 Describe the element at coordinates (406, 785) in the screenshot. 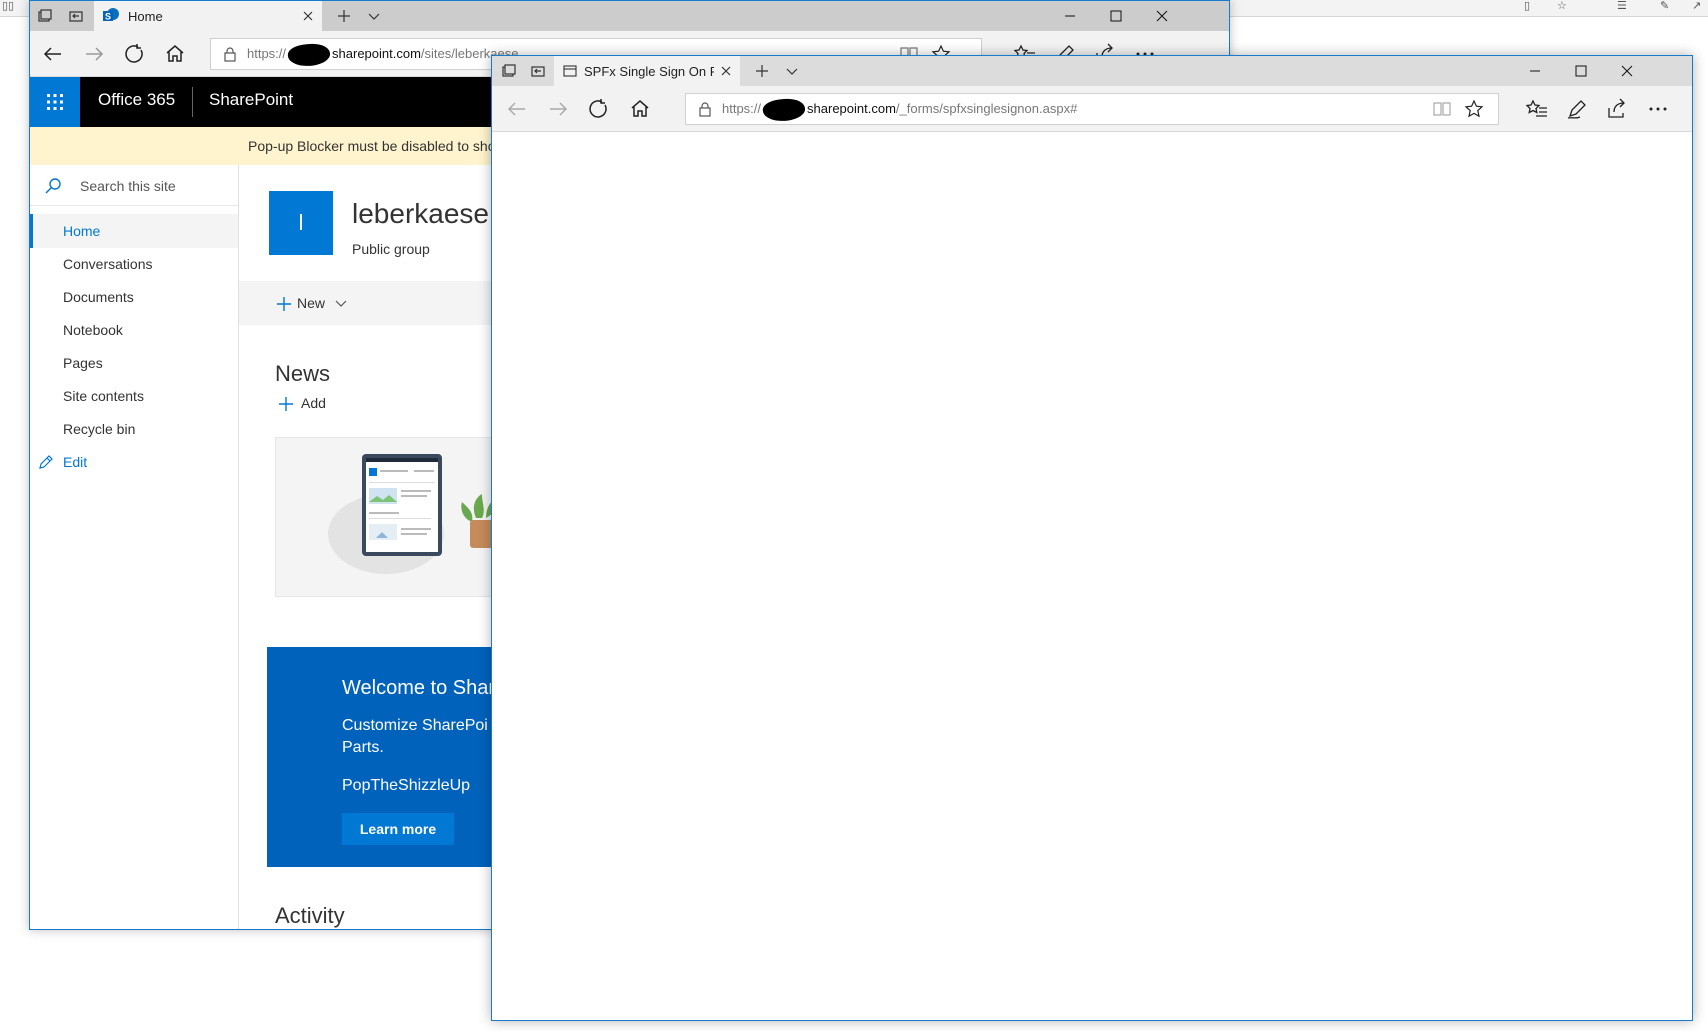

I see `welcome-line3: PopTheShizzleUp` at that location.